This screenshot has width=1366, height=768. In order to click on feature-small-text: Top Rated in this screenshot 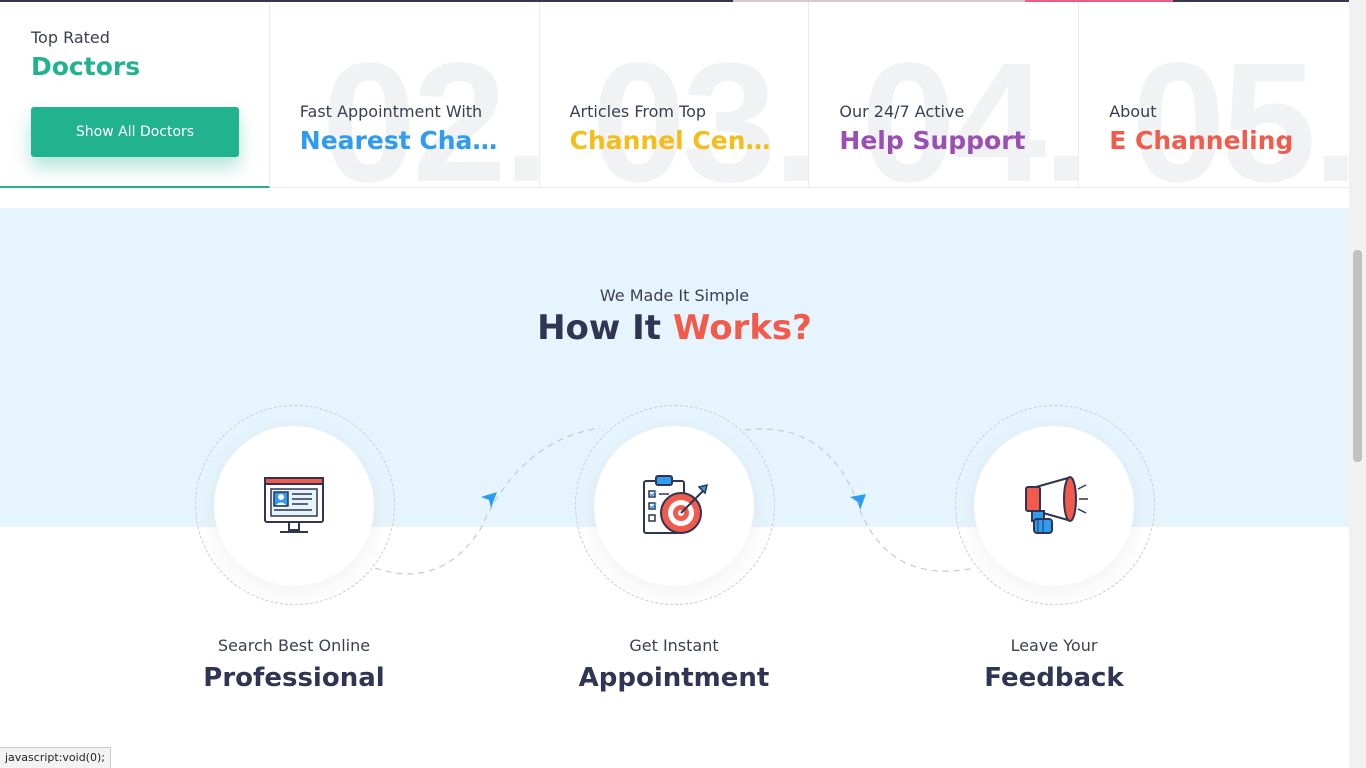, I will do `click(70, 37)`.